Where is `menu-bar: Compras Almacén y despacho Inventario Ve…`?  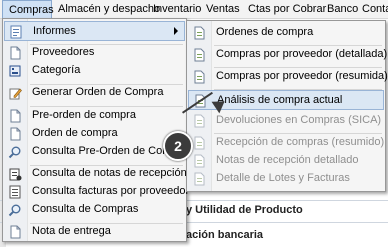
menu-bar: Compras Almacén y despacho Inventario Ve… is located at coordinates (194, 9).